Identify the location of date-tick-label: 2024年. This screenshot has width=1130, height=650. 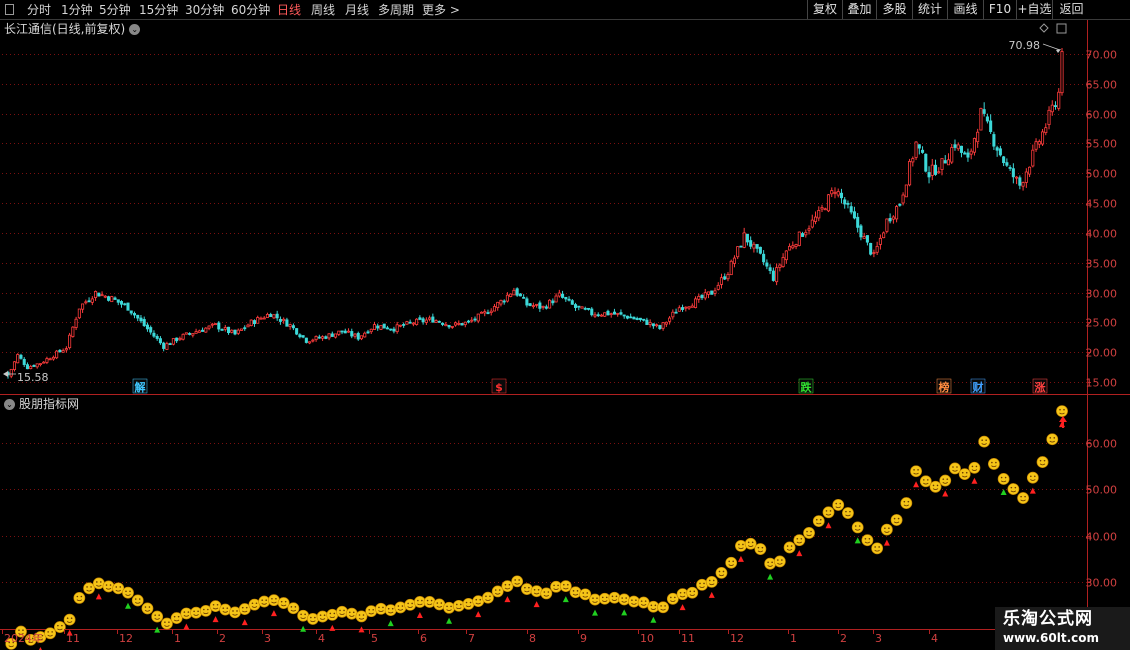
(23, 638).